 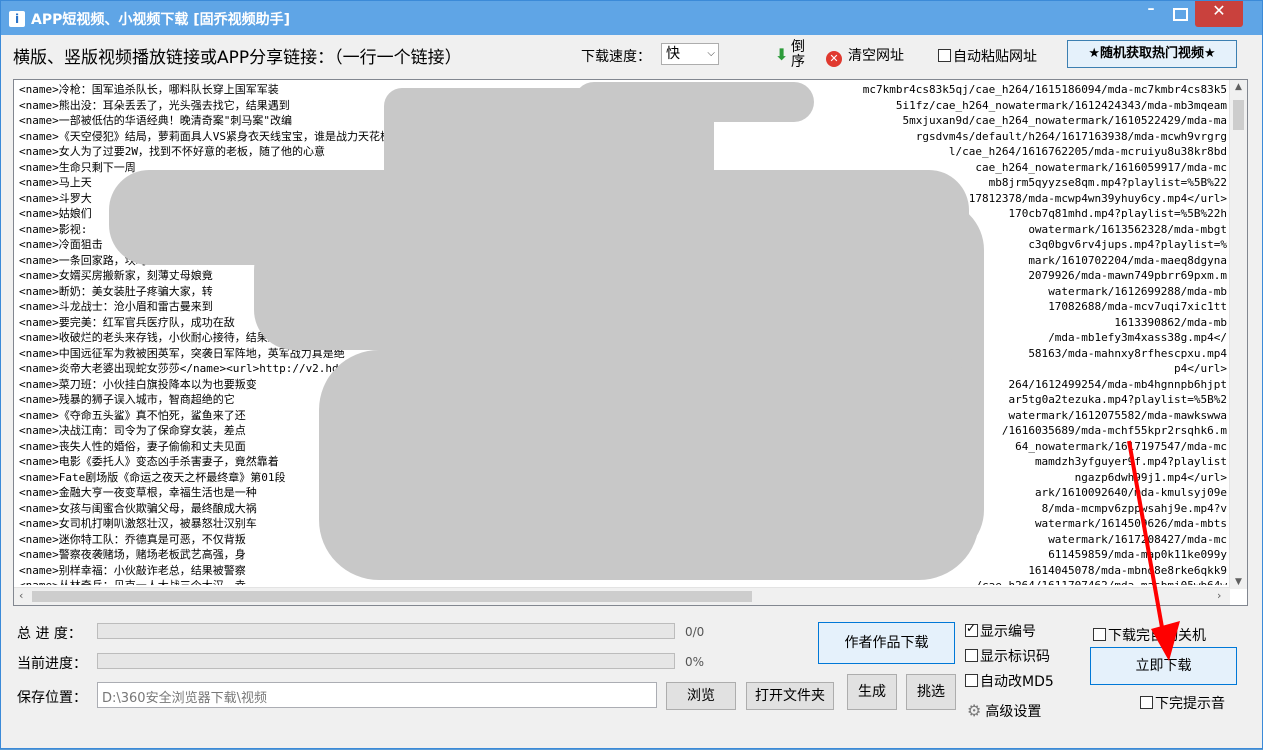 What do you see at coordinates (1130, 461) in the screenshot?
I see `url-line-tail: mamdzh3yfguyer9f.mp4?playlist` at bounding box center [1130, 461].